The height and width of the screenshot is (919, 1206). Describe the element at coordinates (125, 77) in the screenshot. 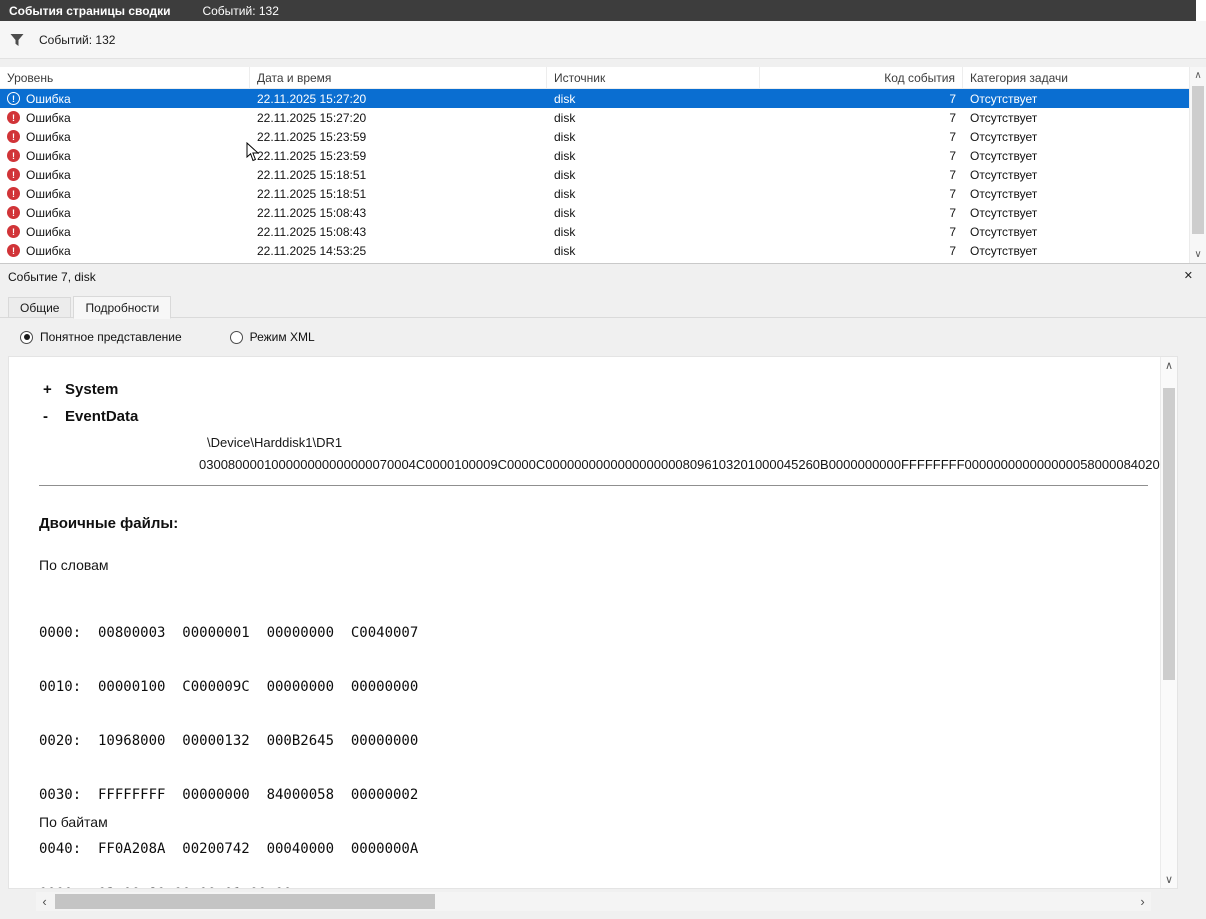

I see `column-header-level: Уровень` at that location.